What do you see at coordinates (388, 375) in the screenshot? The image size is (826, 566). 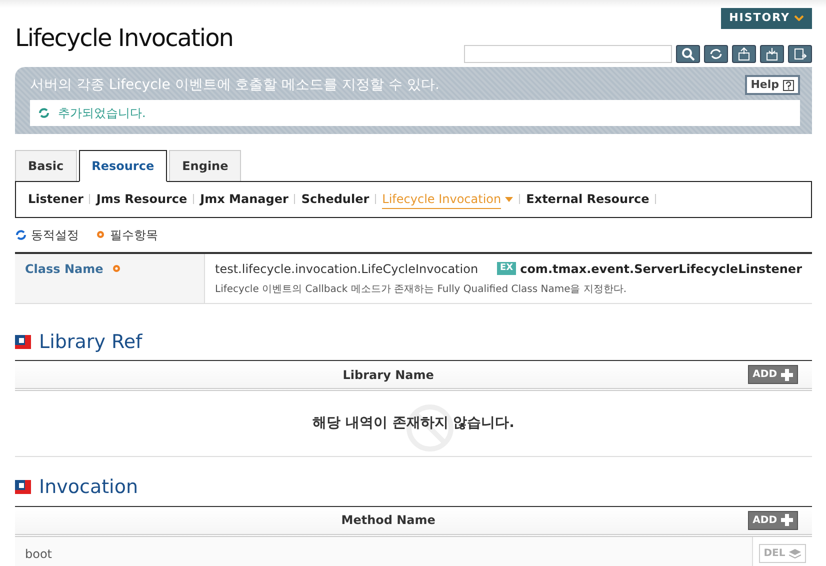 I see `column-header: Library Name` at bounding box center [388, 375].